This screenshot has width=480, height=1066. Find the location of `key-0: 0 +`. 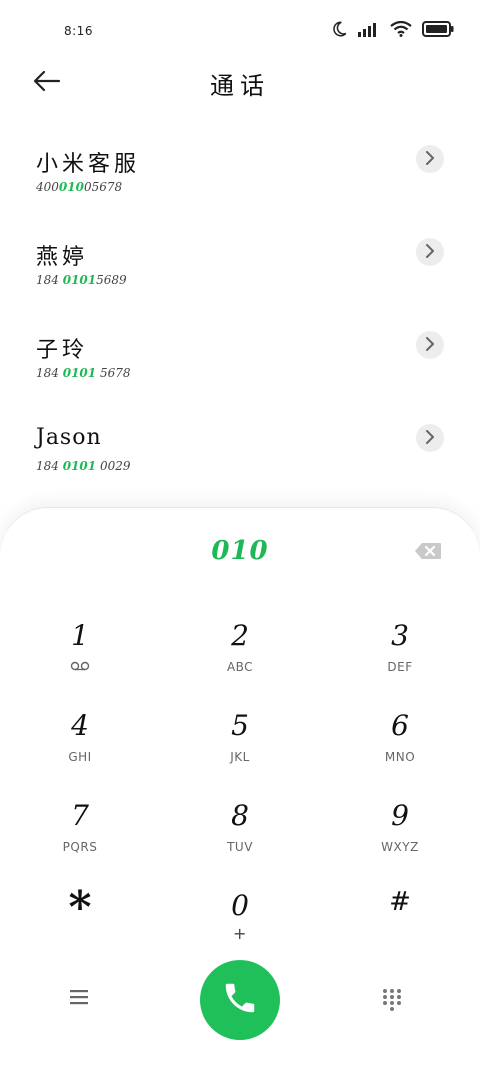

key-0: 0 + is located at coordinates (240, 925).